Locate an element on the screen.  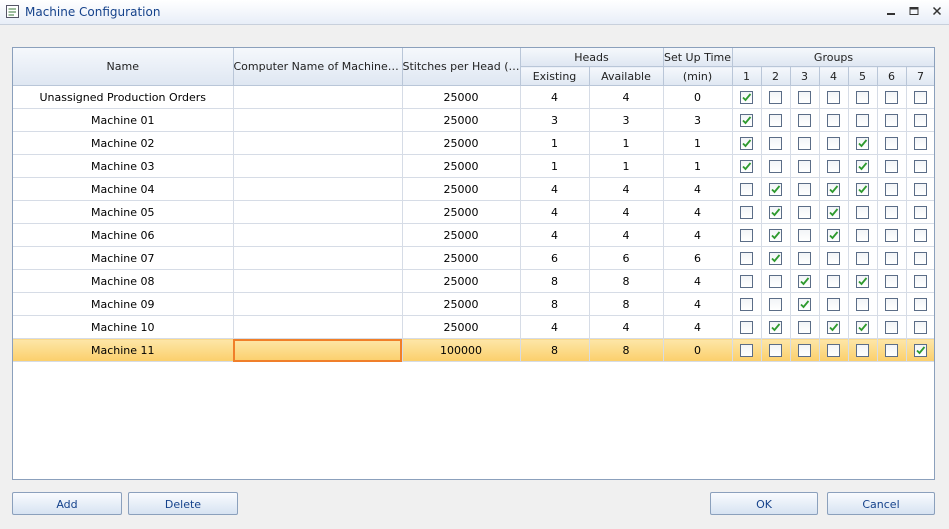
col-header-setup-time: Set Up Time is located at coordinates (698, 57).